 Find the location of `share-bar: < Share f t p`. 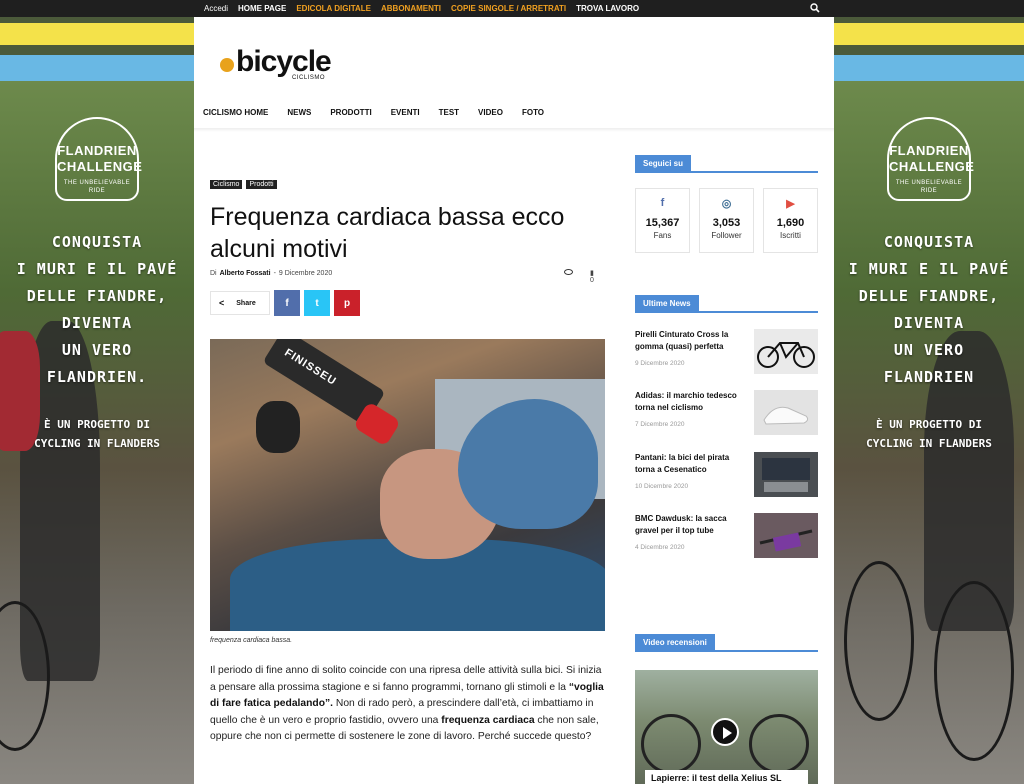

share-bar: < Share f t p is located at coordinates (285, 303).